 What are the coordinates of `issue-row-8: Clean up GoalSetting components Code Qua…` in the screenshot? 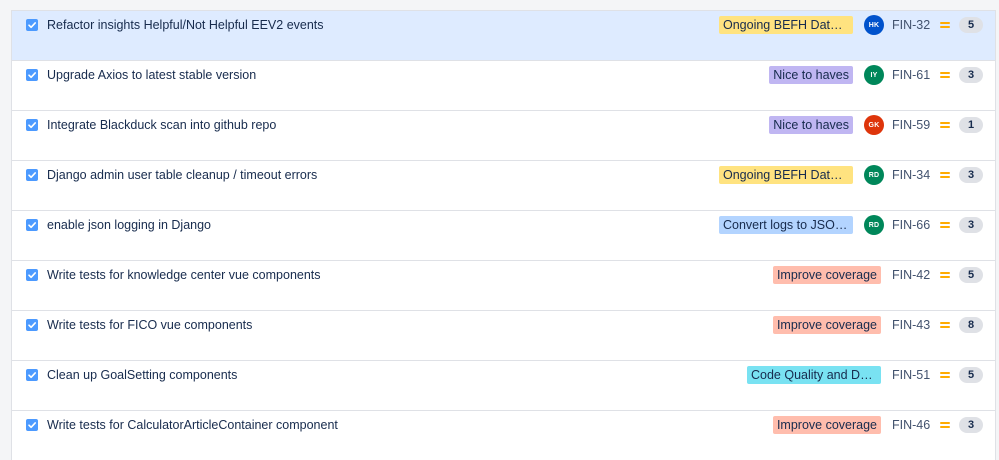 It's located at (503, 385).